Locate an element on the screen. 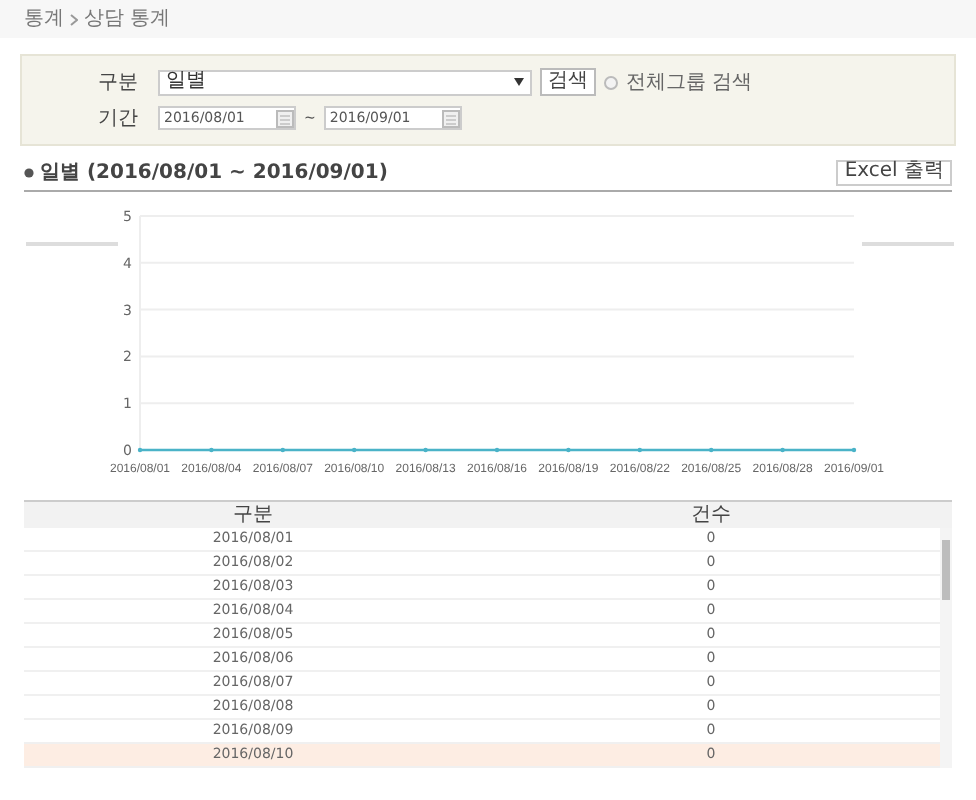 Image resolution: width=976 pixels, height=800 pixels. excel-export-button: Excel 출력 is located at coordinates (894, 172).